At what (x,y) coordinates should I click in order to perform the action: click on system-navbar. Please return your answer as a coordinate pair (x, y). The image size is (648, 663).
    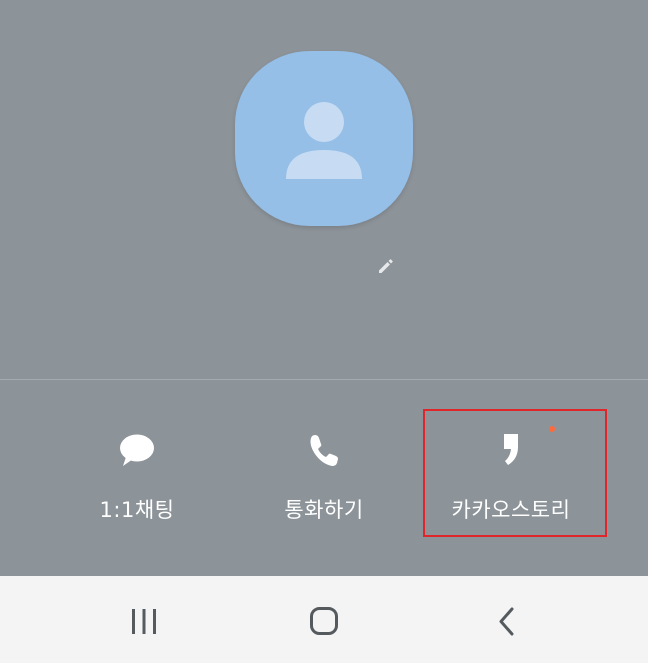
    Looking at the image, I should click on (324, 619).